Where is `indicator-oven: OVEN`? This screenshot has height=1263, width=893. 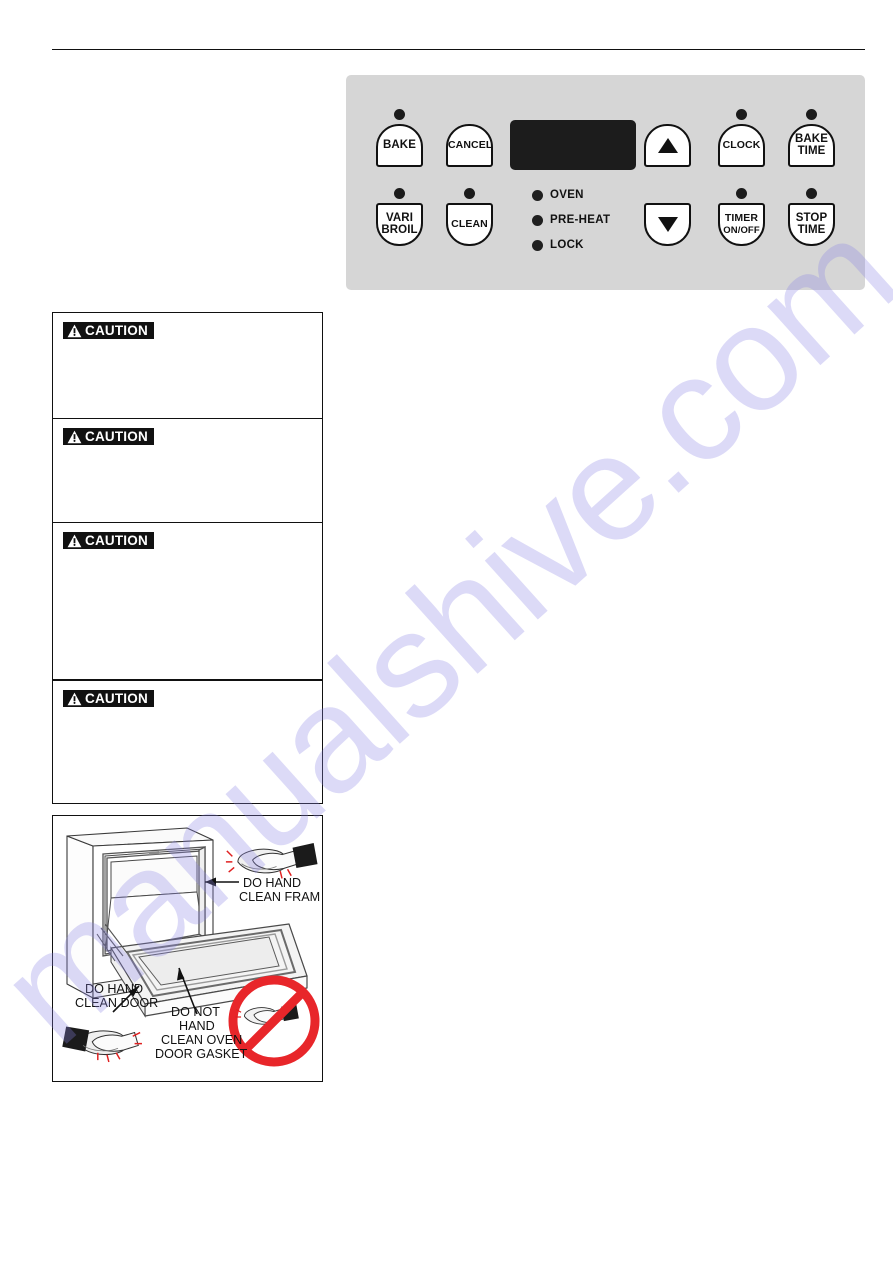
indicator-oven: OVEN is located at coordinates (558, 195).